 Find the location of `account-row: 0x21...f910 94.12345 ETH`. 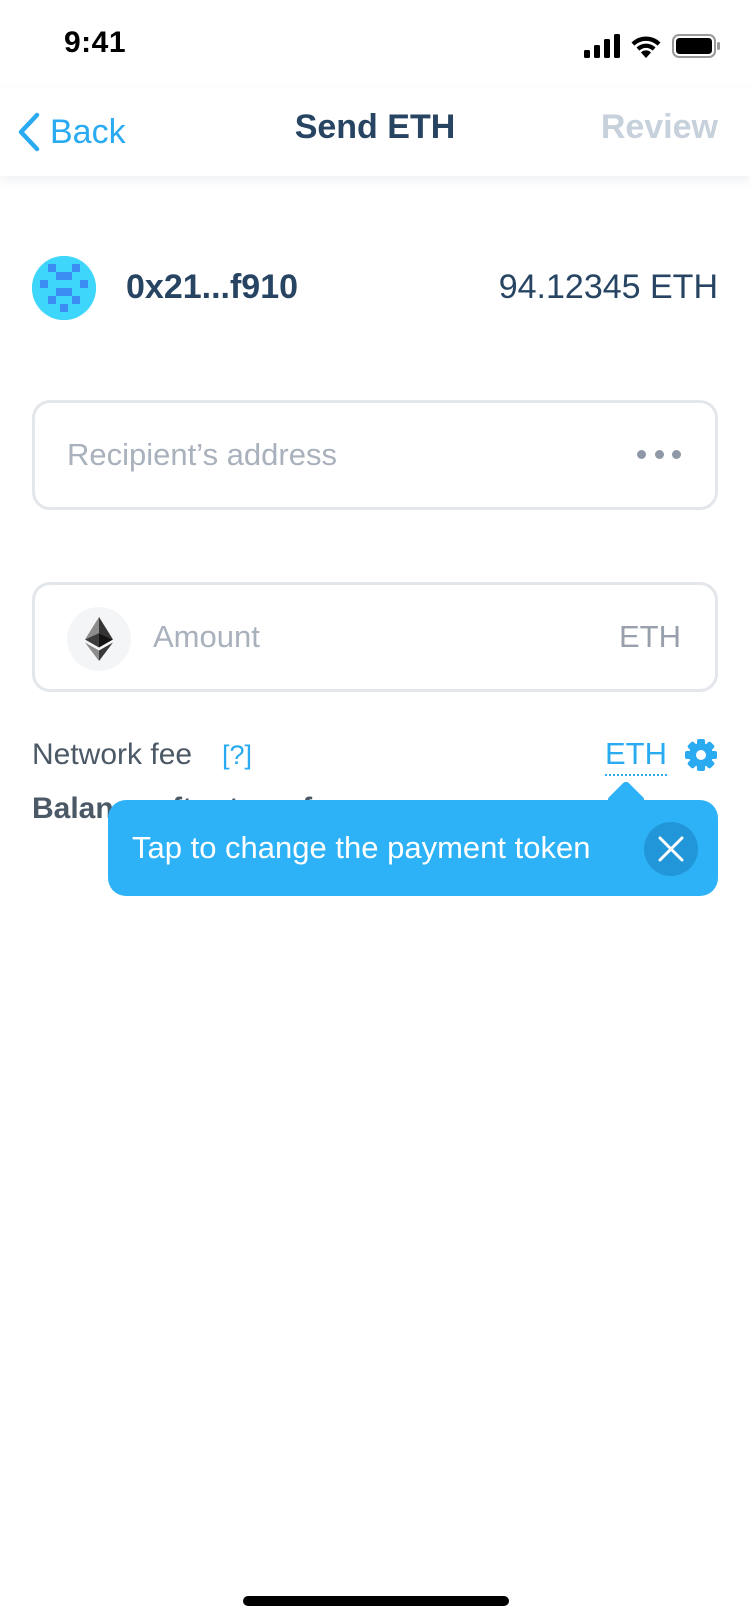

account-row: 0x21...f910 94.12345 ETH is located at coordinates (375, 288).